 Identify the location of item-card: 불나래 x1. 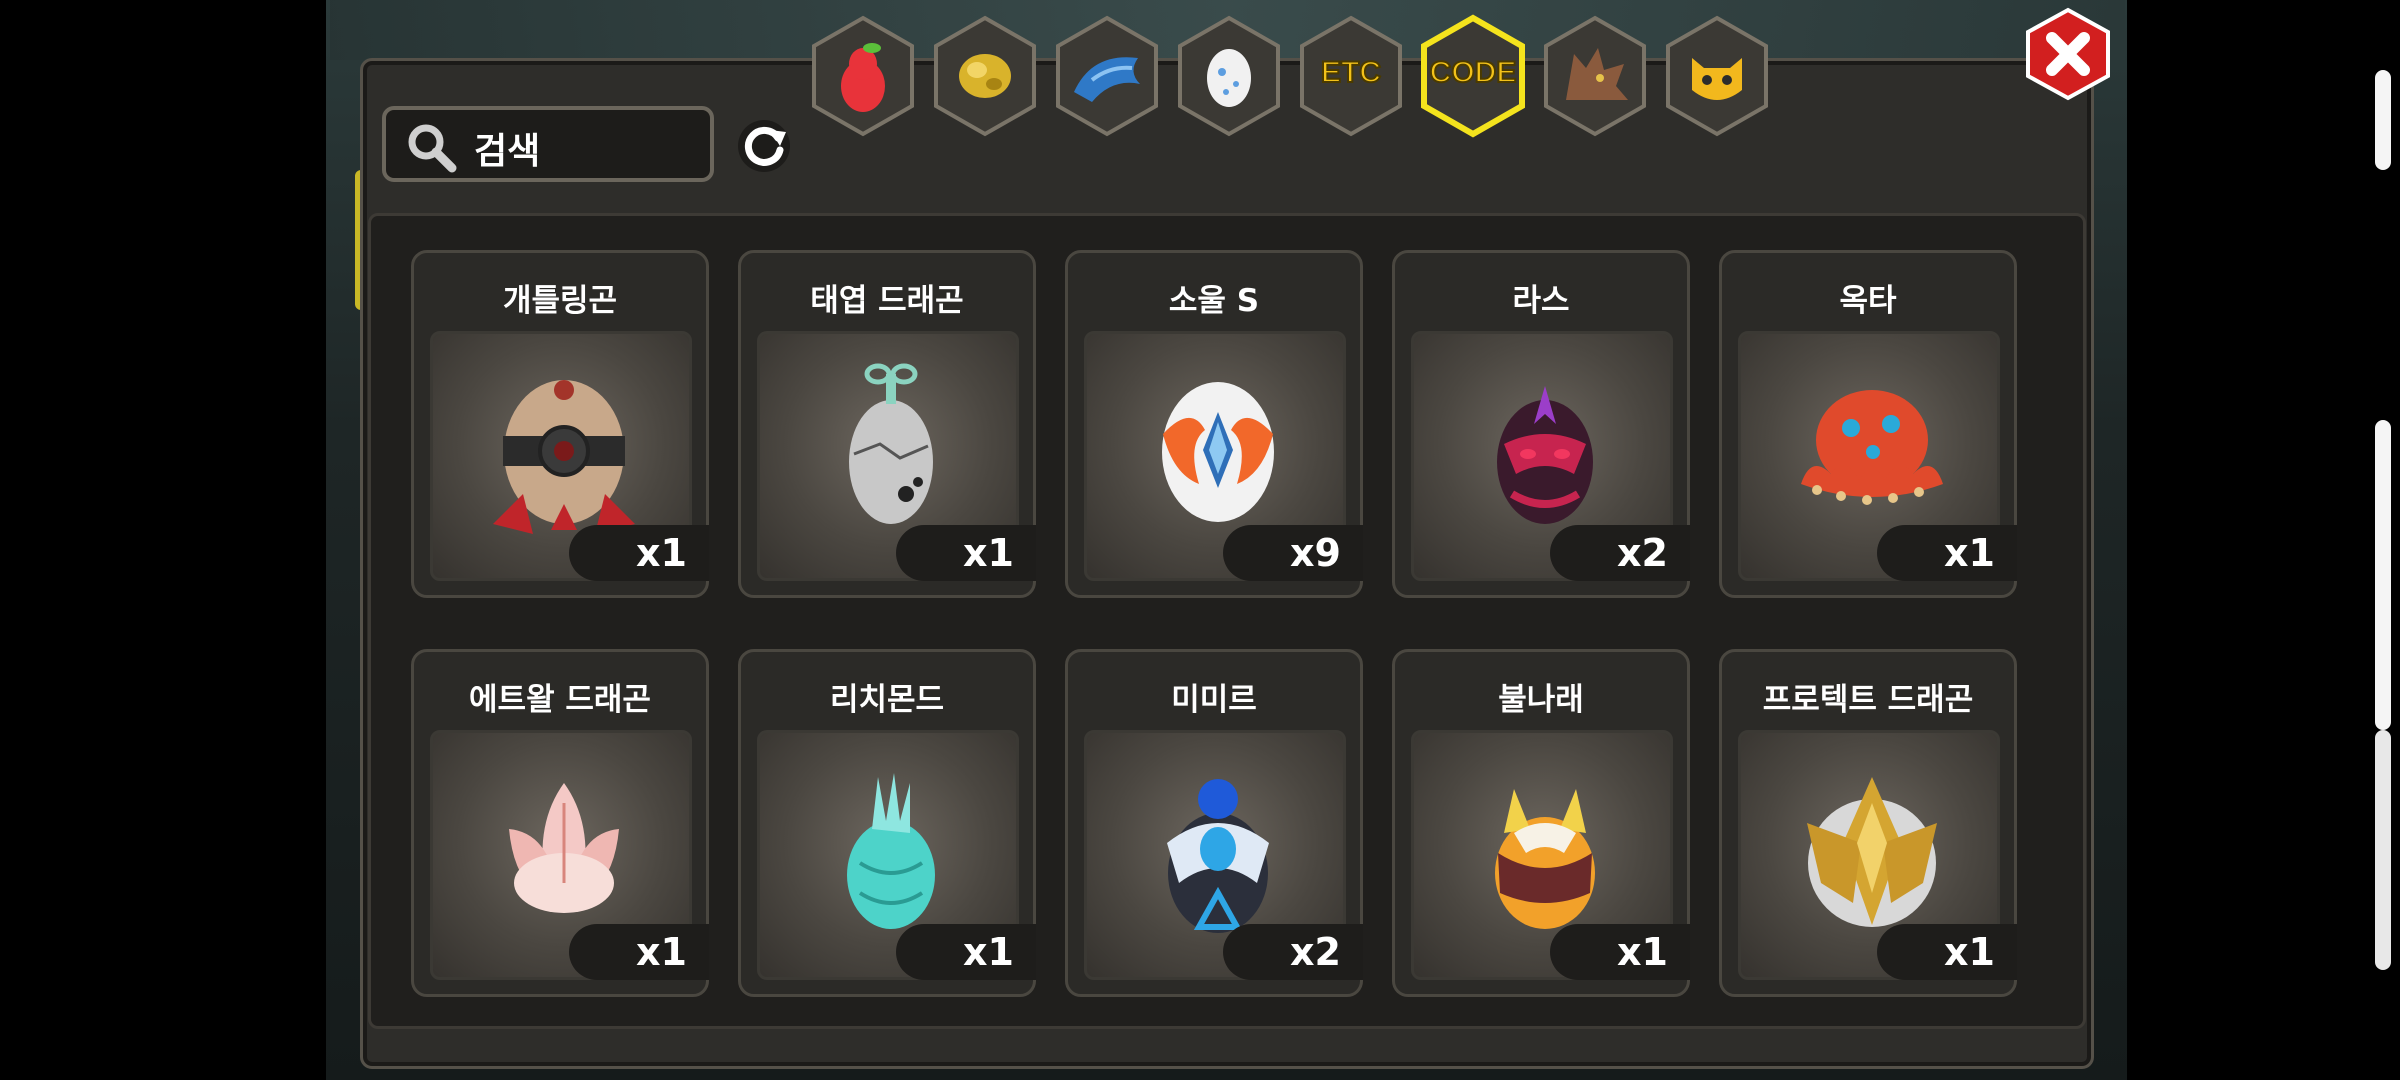
(1541, 823).